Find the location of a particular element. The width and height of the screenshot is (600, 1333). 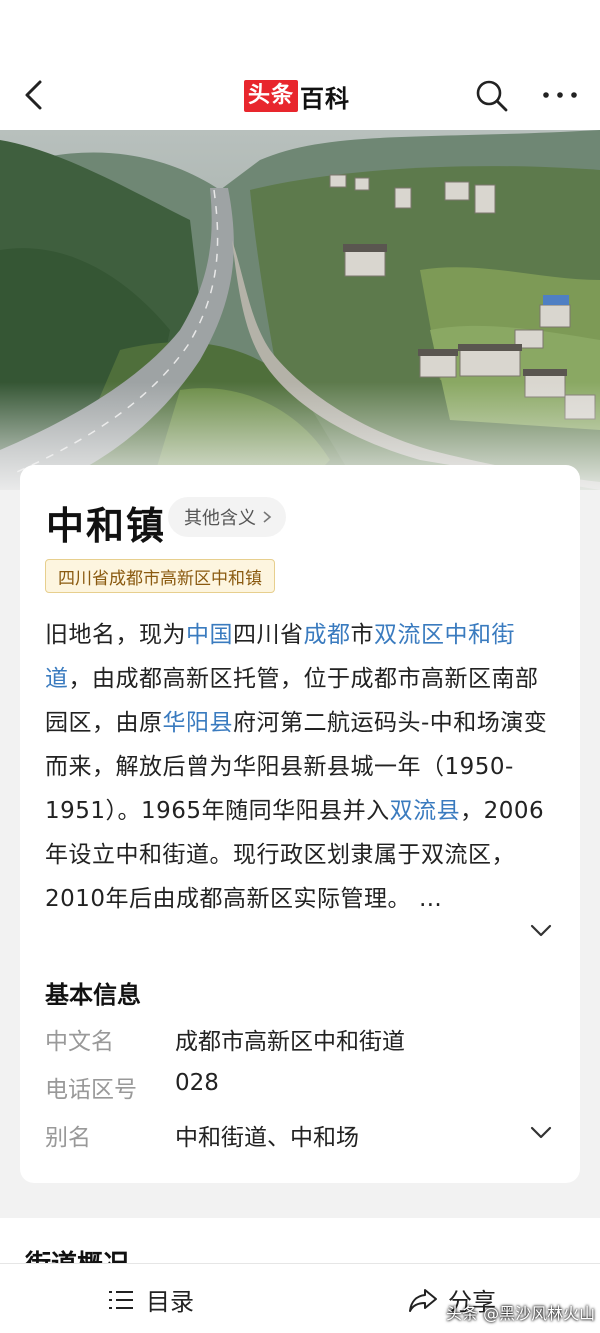

description-link: 中国 is located at coordinates (209, 635).